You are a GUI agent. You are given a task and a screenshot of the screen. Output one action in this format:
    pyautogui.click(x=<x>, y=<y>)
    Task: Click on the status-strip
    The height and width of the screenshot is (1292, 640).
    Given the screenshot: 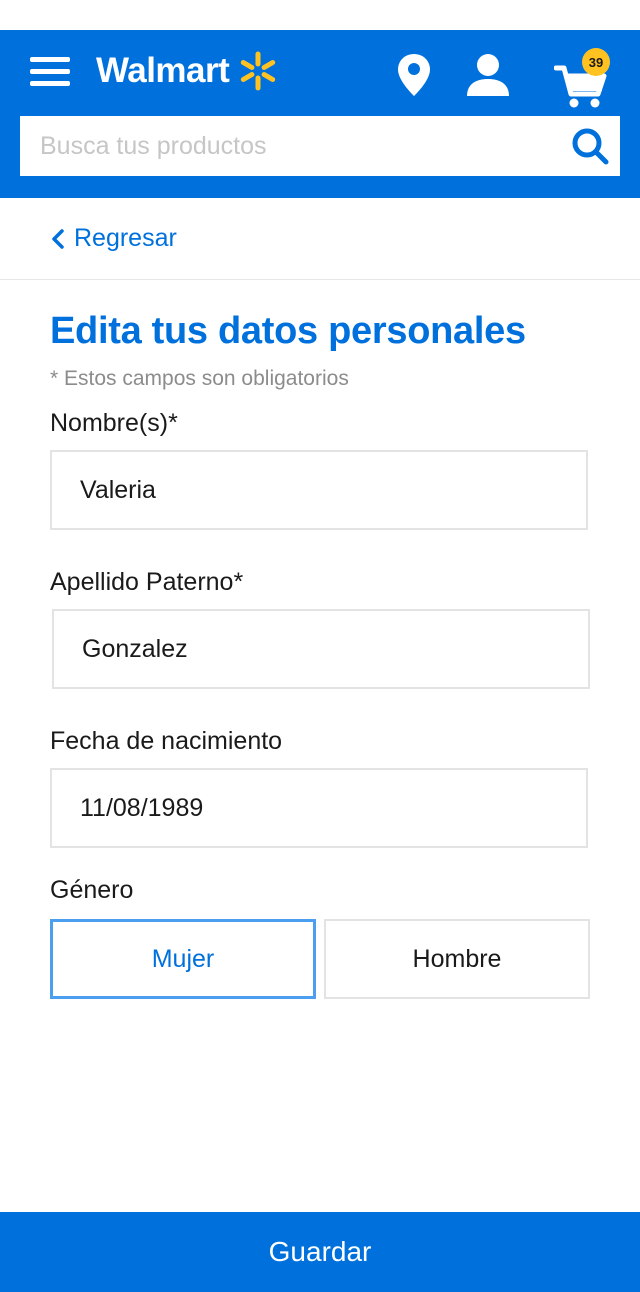 What is the action you would take?
    pyautogui.click(x=320, y=15)
    